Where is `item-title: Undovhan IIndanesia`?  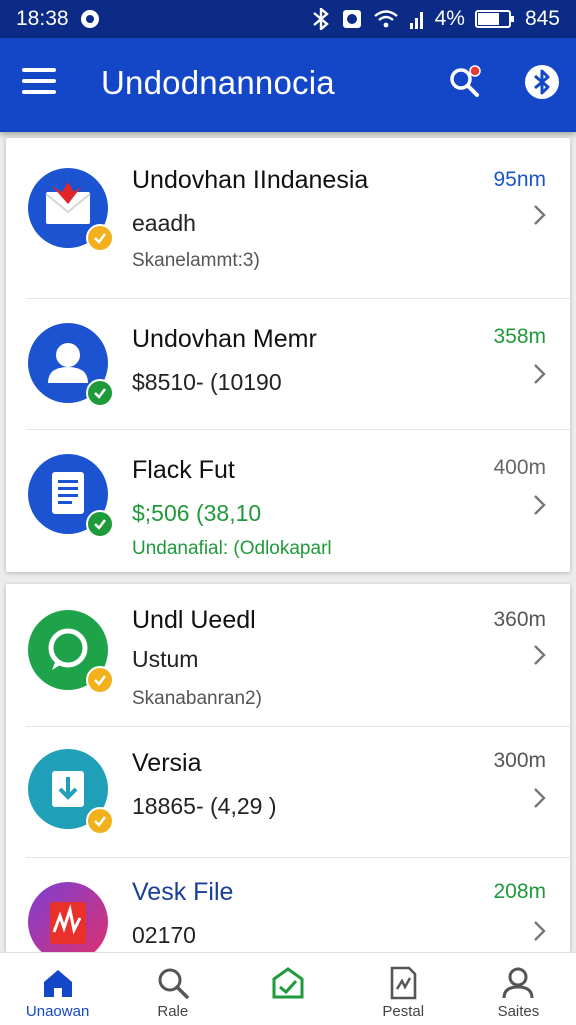 item-title: Undovhan IIndanesia is located at coordinates (250, 180).